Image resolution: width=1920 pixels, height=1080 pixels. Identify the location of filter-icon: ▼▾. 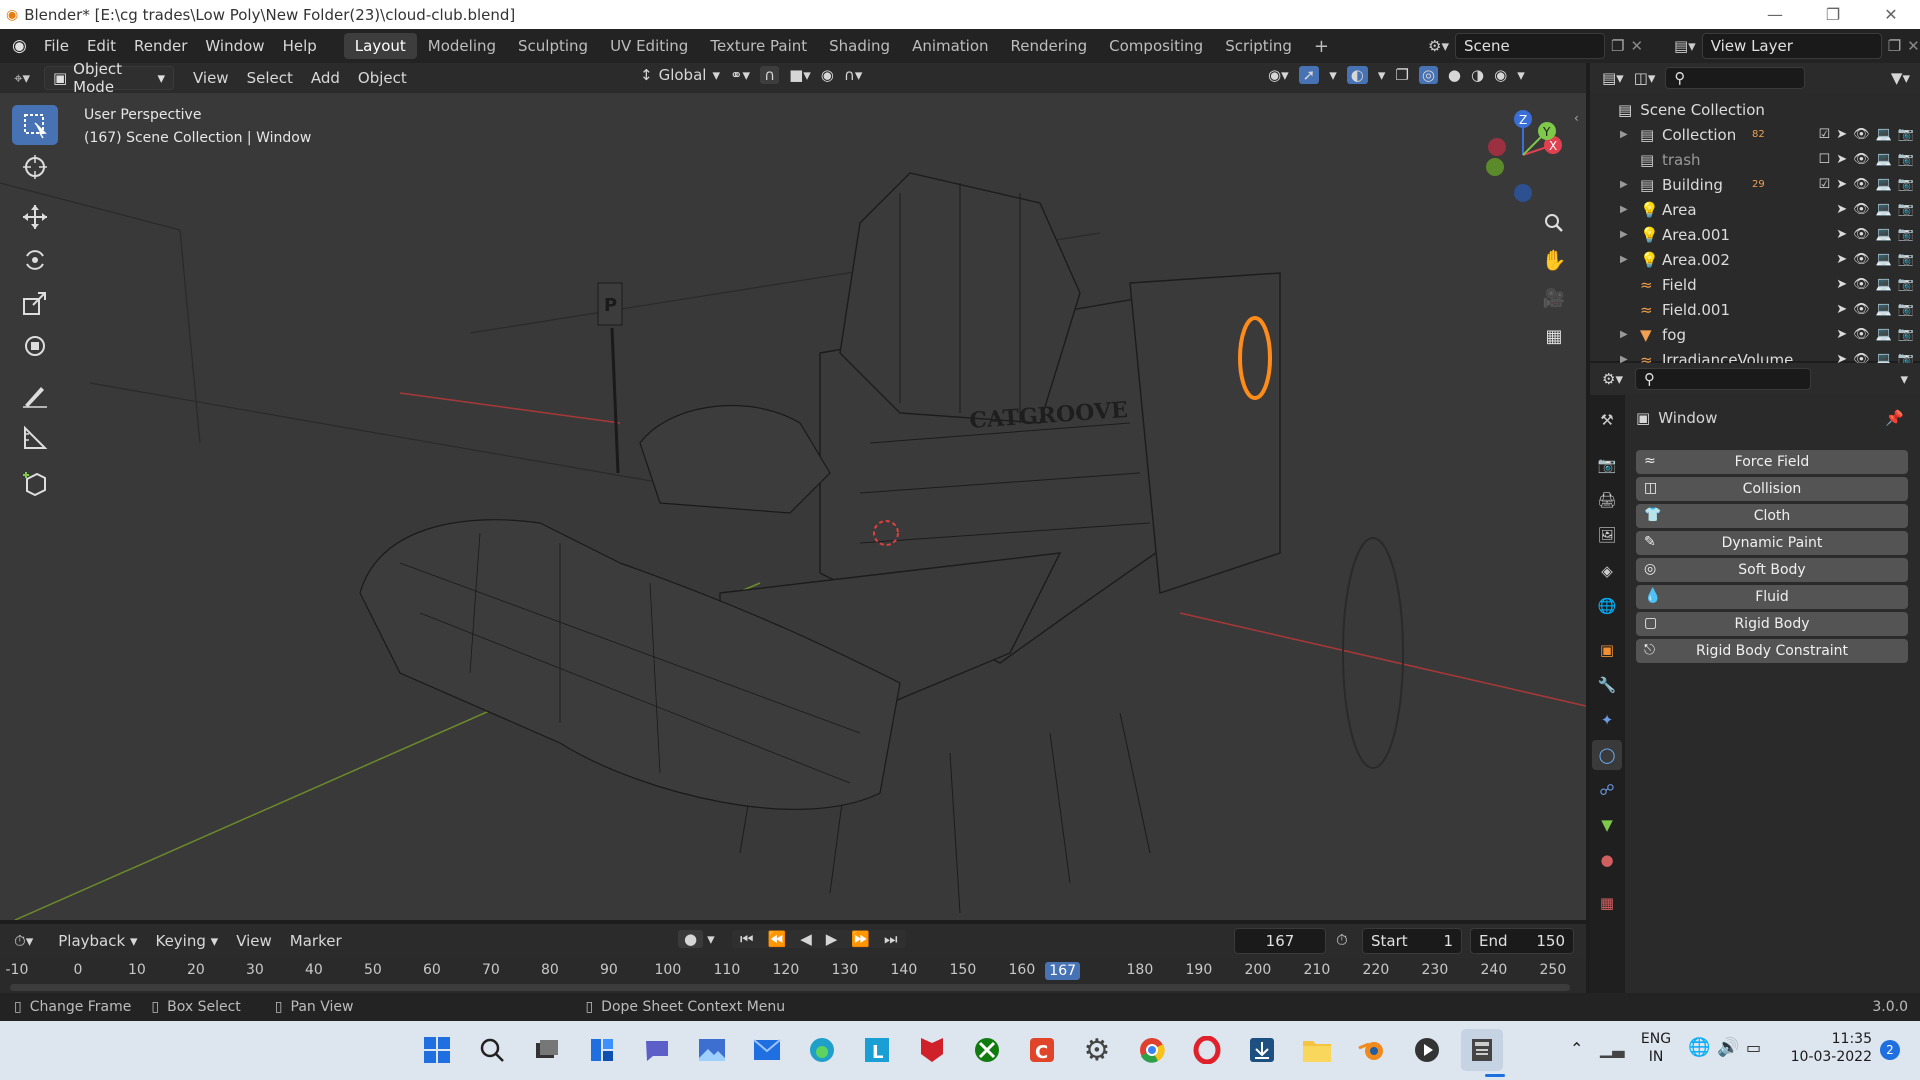
(1900, 78).